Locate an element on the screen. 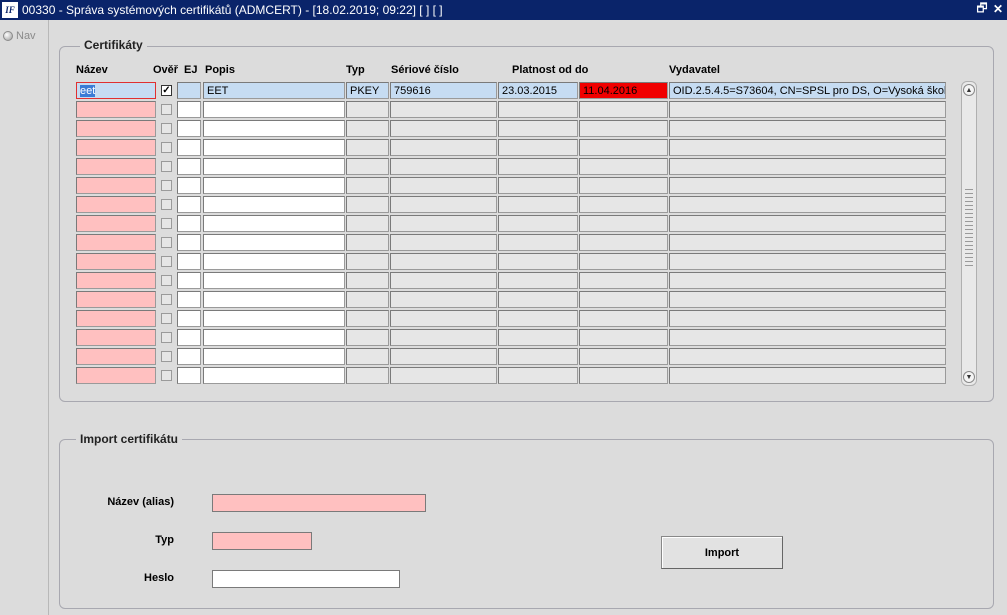 This screenshot has height=615, width=1007. scroll-grip is located at coordinates (969, 226).